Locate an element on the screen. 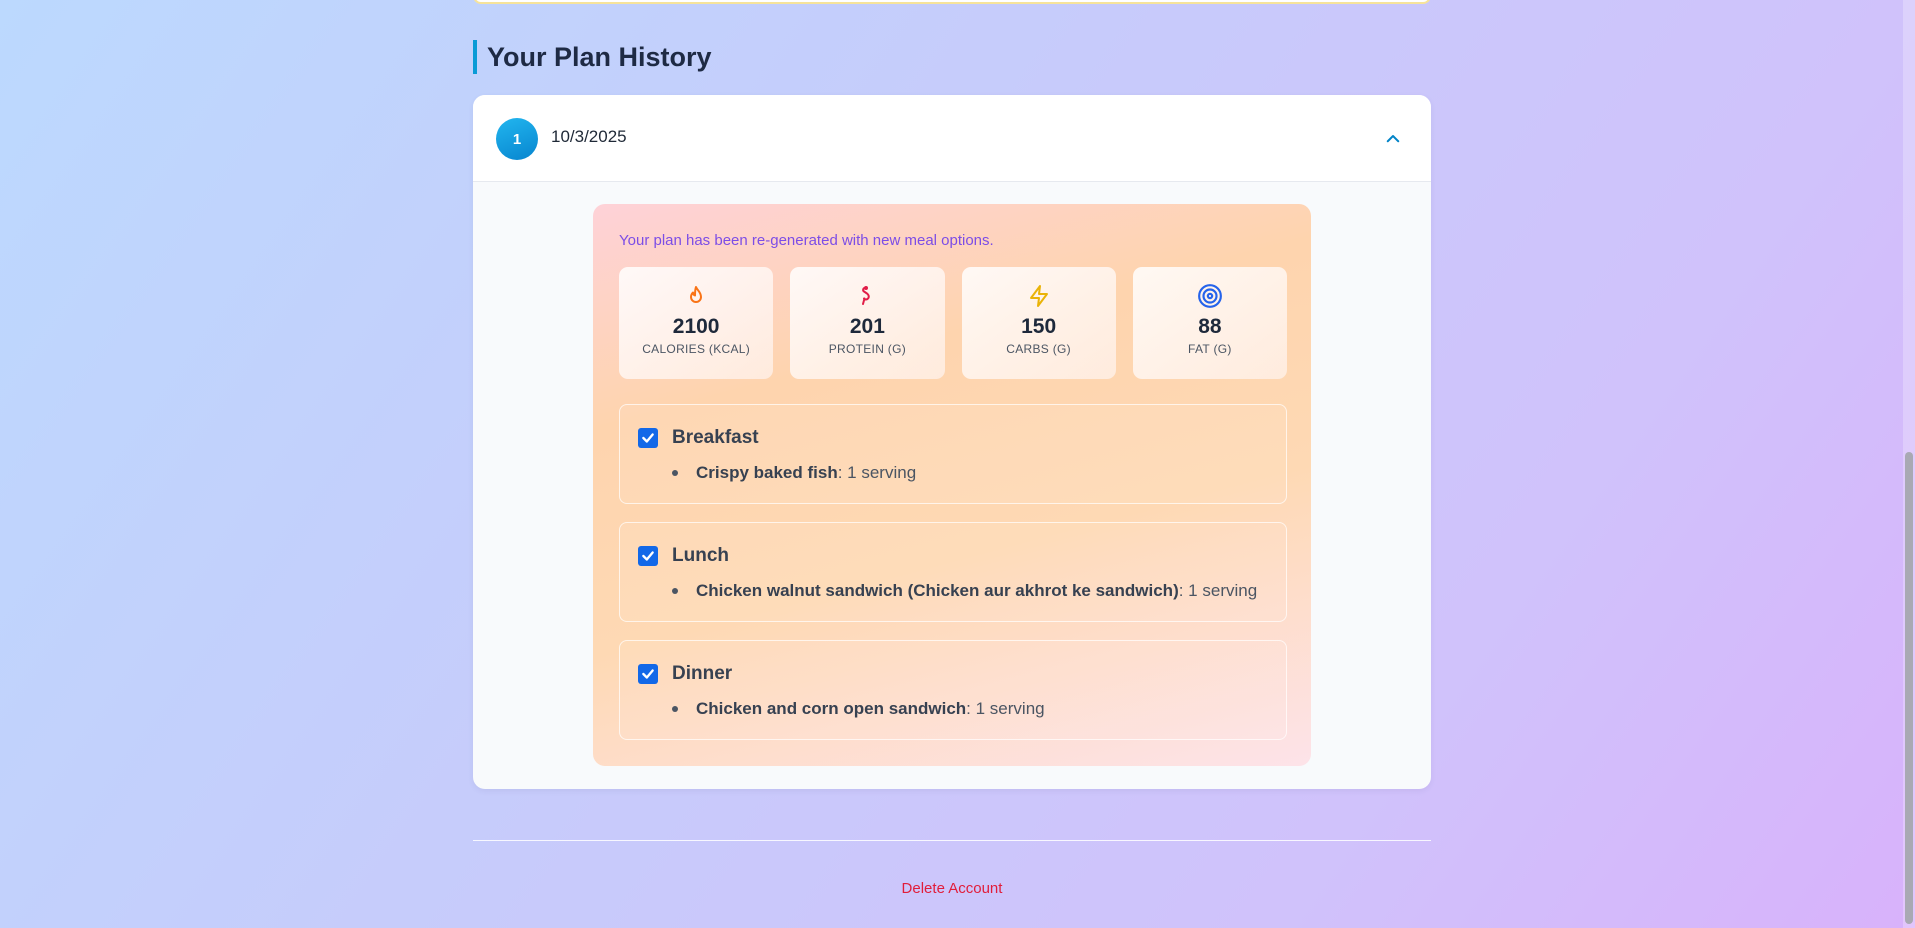  food-name: Crispy baked fish is located at coordinates (767, 472).